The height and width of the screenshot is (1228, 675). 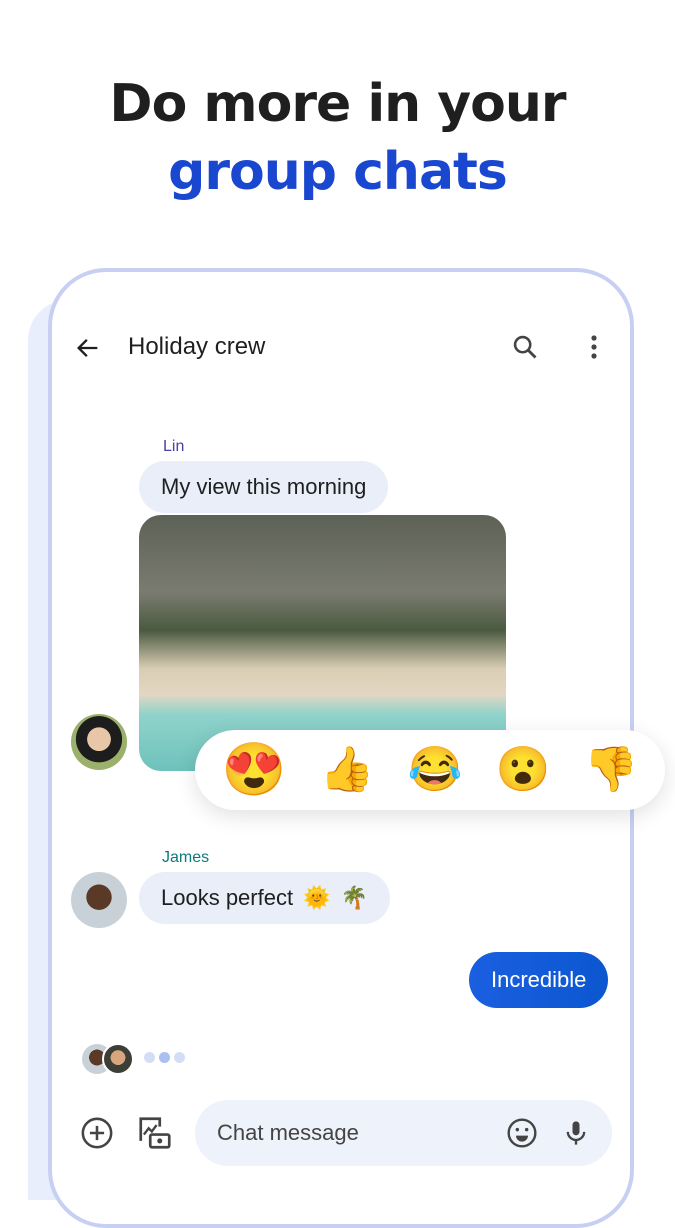 I want to click on gallery-camera-icon, so click(x=155, y=1133).